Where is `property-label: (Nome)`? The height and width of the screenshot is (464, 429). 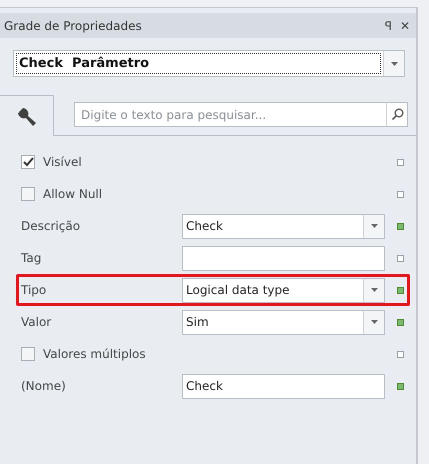 property-label: (Nome) is located at coordinates (43, 386).